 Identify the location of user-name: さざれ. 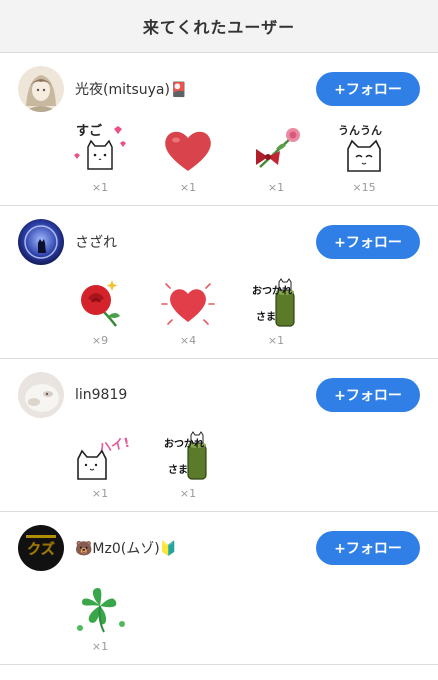
(195, 242).